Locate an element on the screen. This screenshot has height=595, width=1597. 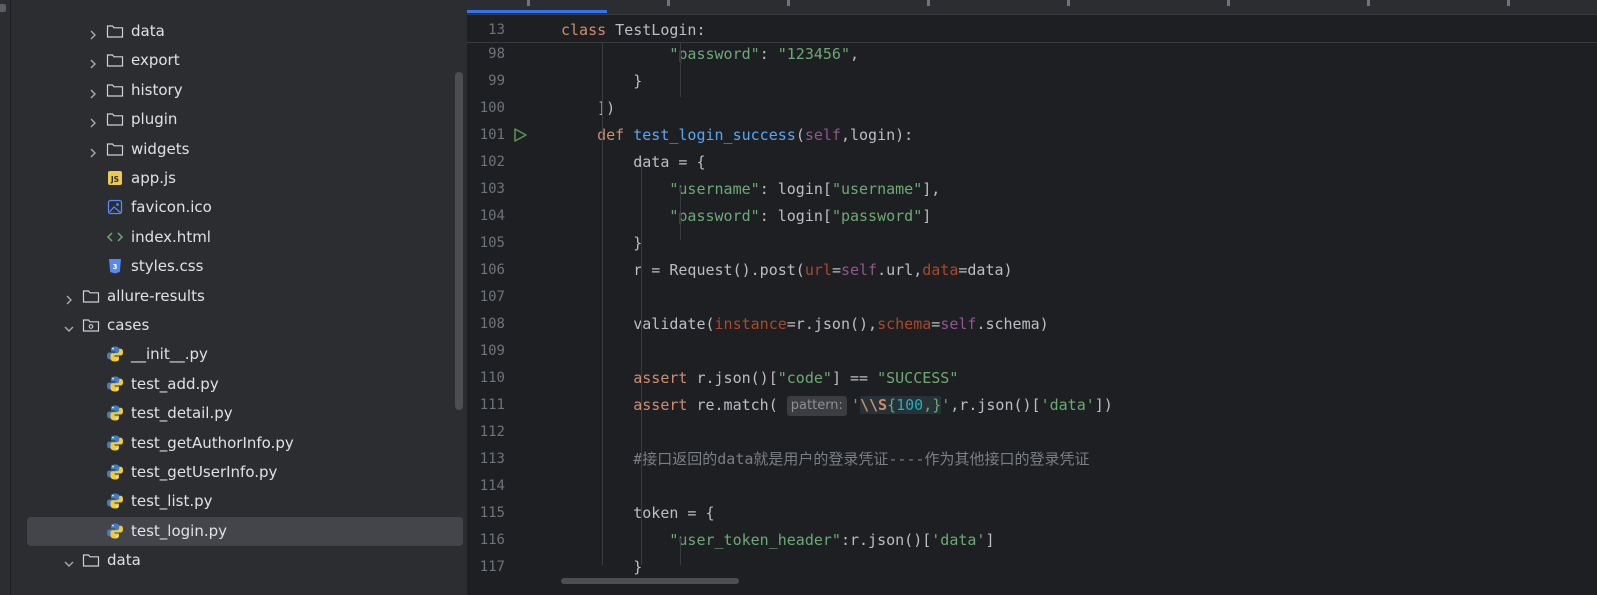
tree-item: history is located at coordinates (245, 90).